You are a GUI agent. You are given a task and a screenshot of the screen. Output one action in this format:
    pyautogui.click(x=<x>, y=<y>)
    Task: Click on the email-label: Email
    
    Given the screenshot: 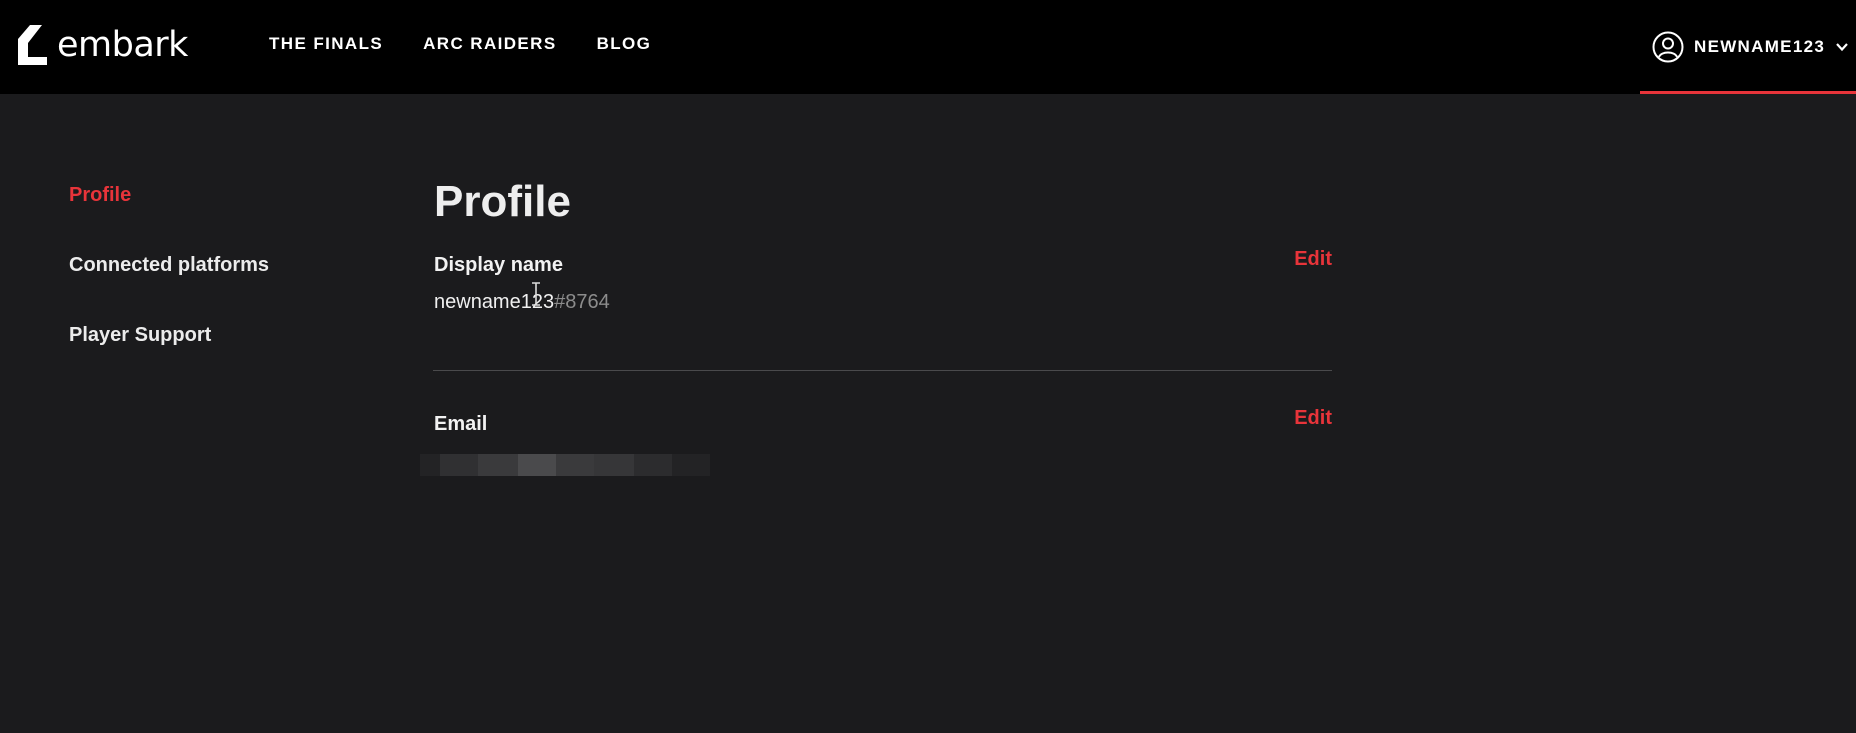 What is the action you would take?
    pyautogui.click(x=461, y=424)
    